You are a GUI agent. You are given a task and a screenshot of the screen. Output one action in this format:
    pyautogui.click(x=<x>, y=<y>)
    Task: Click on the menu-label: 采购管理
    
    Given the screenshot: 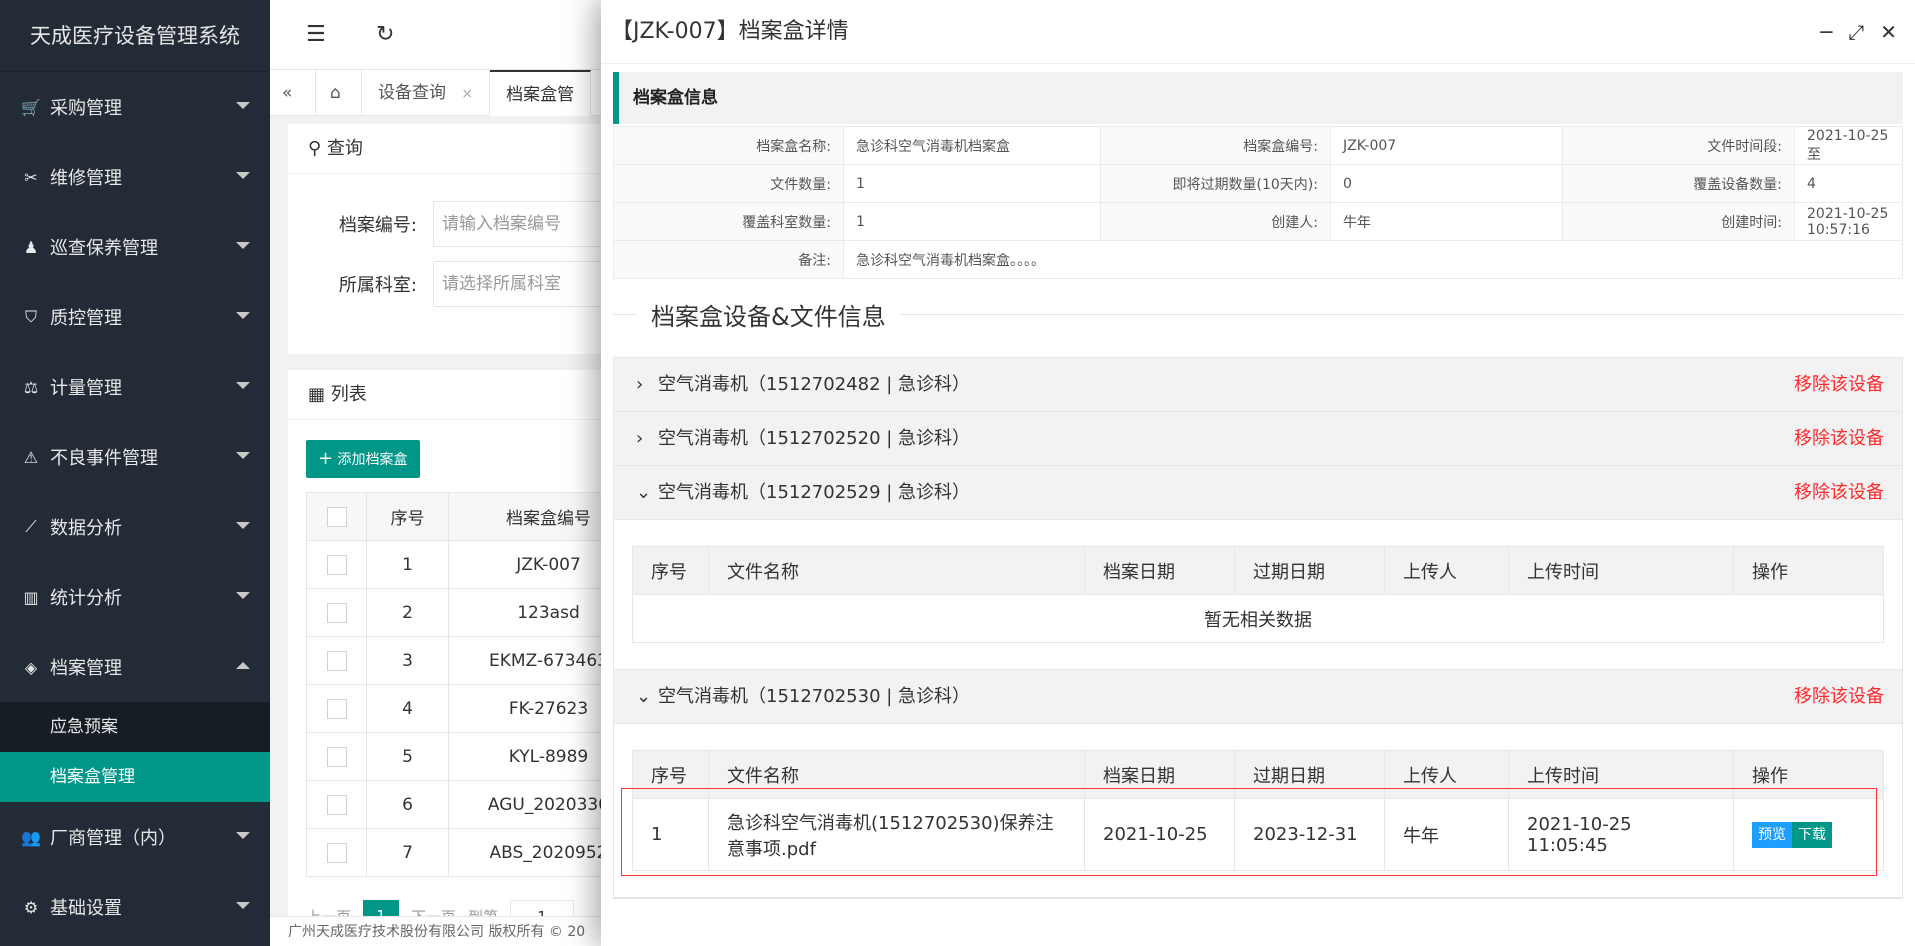 What is the action you would take?
    pyautogui.click(x=86, y=108)
    